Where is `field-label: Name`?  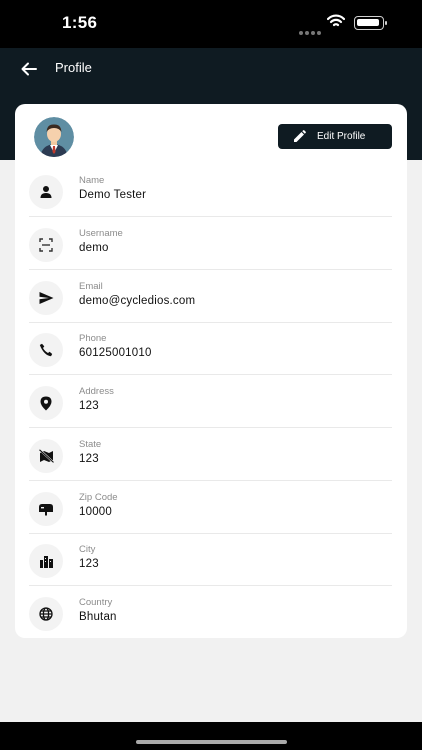 field-label: Name is located at coordinates (92, 180).